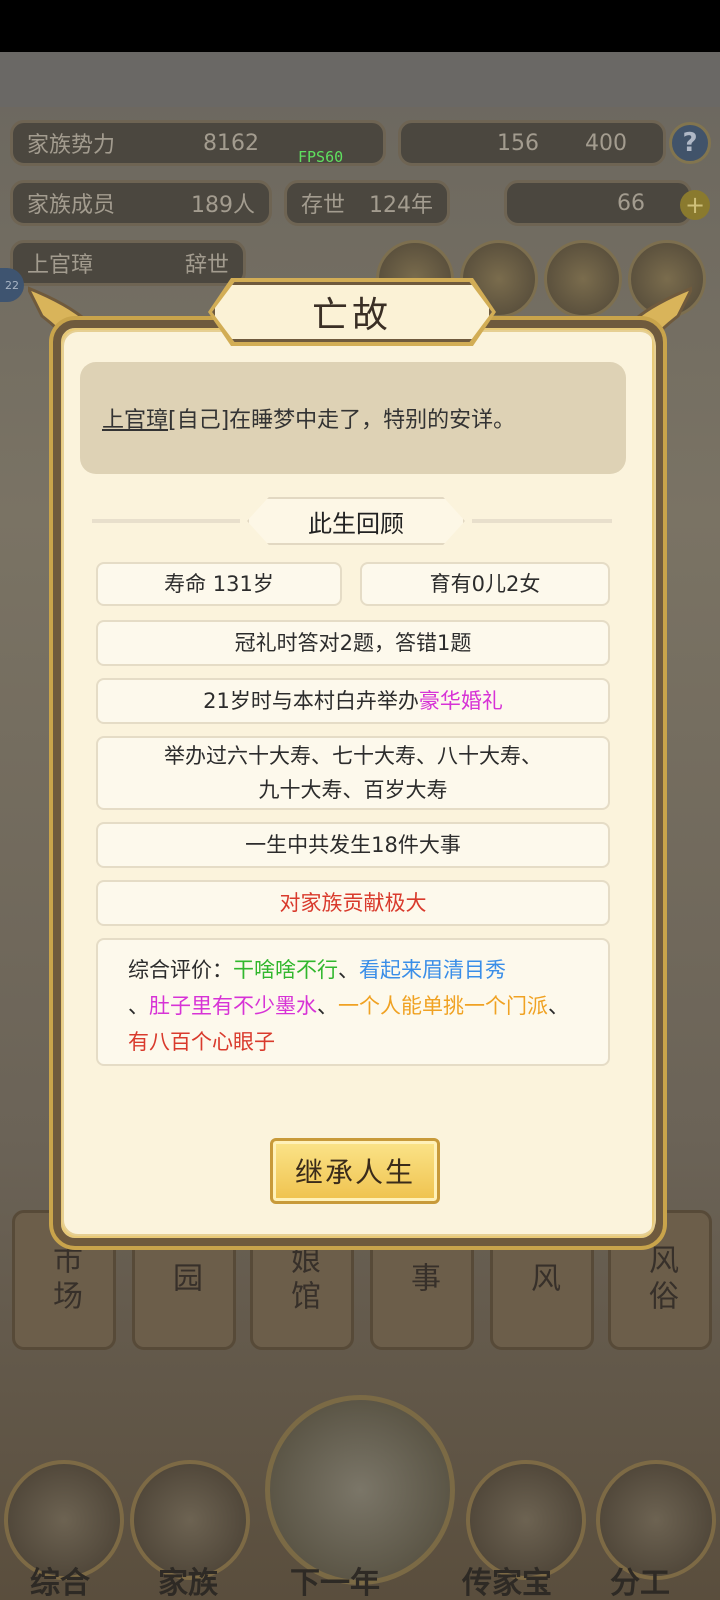 This screenshot has width=720, height=1600. I want to click on evaluation-sep-1: 、, so click(348, 970).